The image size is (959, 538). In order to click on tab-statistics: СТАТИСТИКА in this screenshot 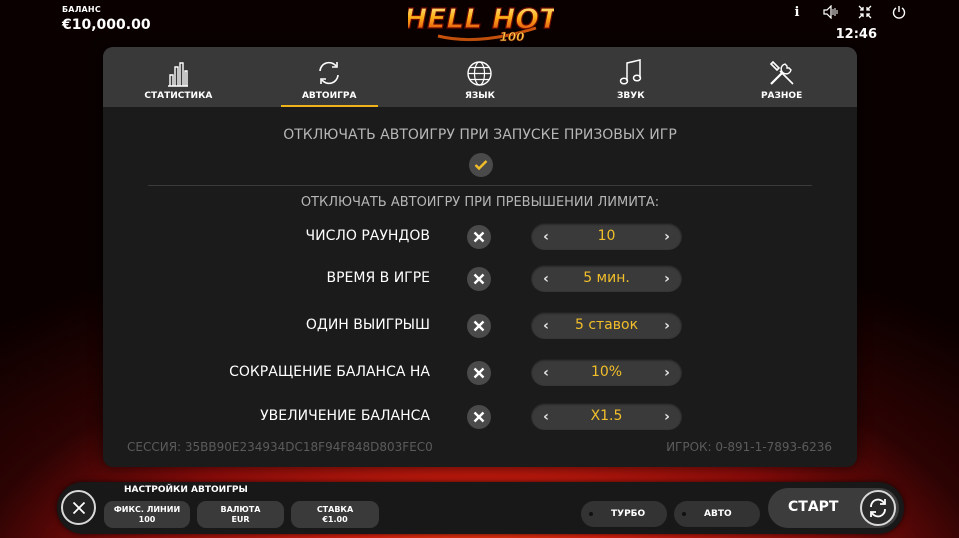, I will do `click(178, 77)`.